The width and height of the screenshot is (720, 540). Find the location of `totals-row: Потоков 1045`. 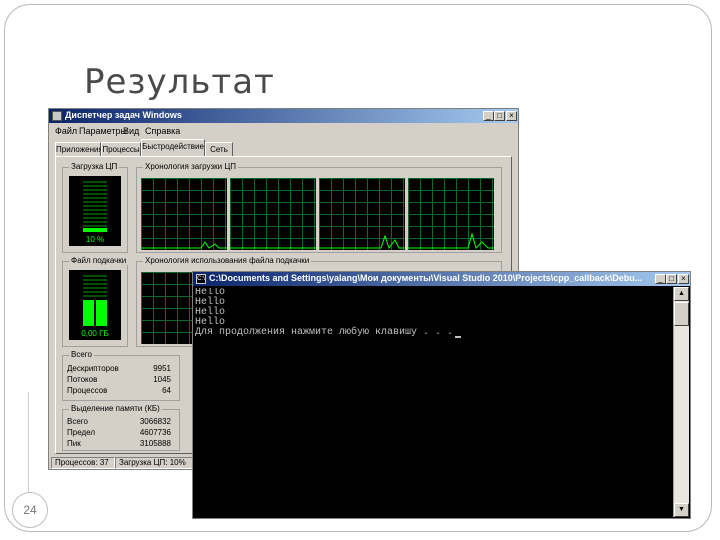

totals-row: Потоков 1045 is located at coordinates (119, 379).